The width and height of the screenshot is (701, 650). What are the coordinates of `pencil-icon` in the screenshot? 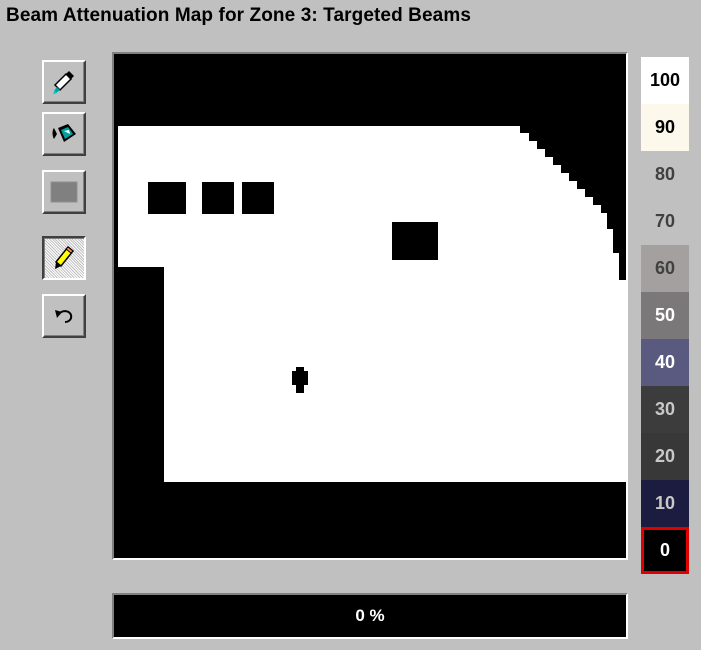 It's located at (64, 258).